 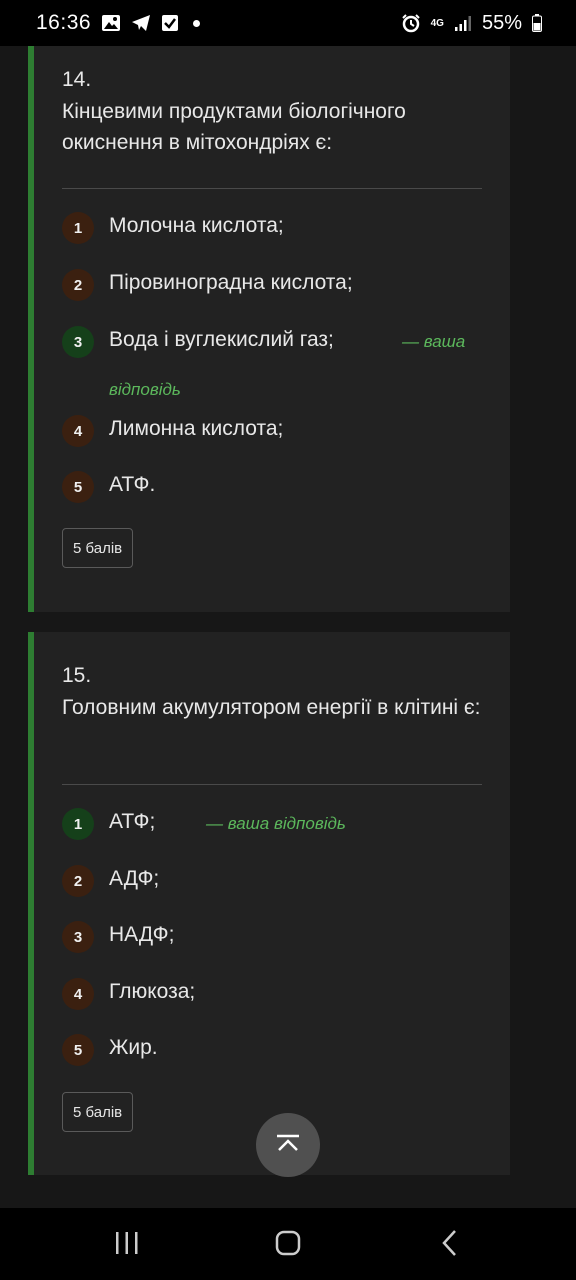 What do you see at coordinates (170, 23) in the screenshot?
I see `checkbox-icon` at bounding box center [170, 23].